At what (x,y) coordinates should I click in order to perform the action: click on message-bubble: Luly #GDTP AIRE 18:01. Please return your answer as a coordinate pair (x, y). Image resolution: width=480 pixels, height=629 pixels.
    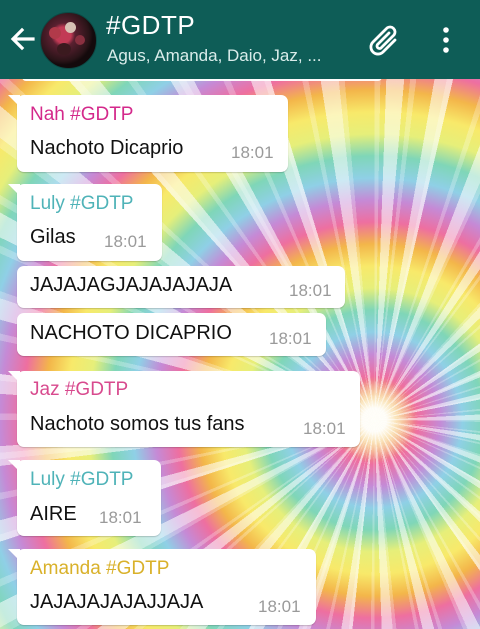
    Looking at the image, I should click on (84, 498).